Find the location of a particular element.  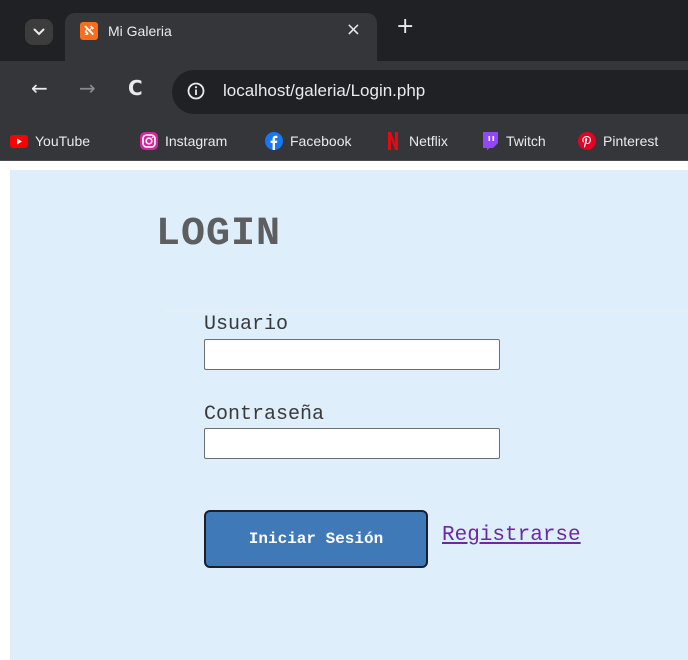

page-title: LOGIN is located at coordinates (219, 234).